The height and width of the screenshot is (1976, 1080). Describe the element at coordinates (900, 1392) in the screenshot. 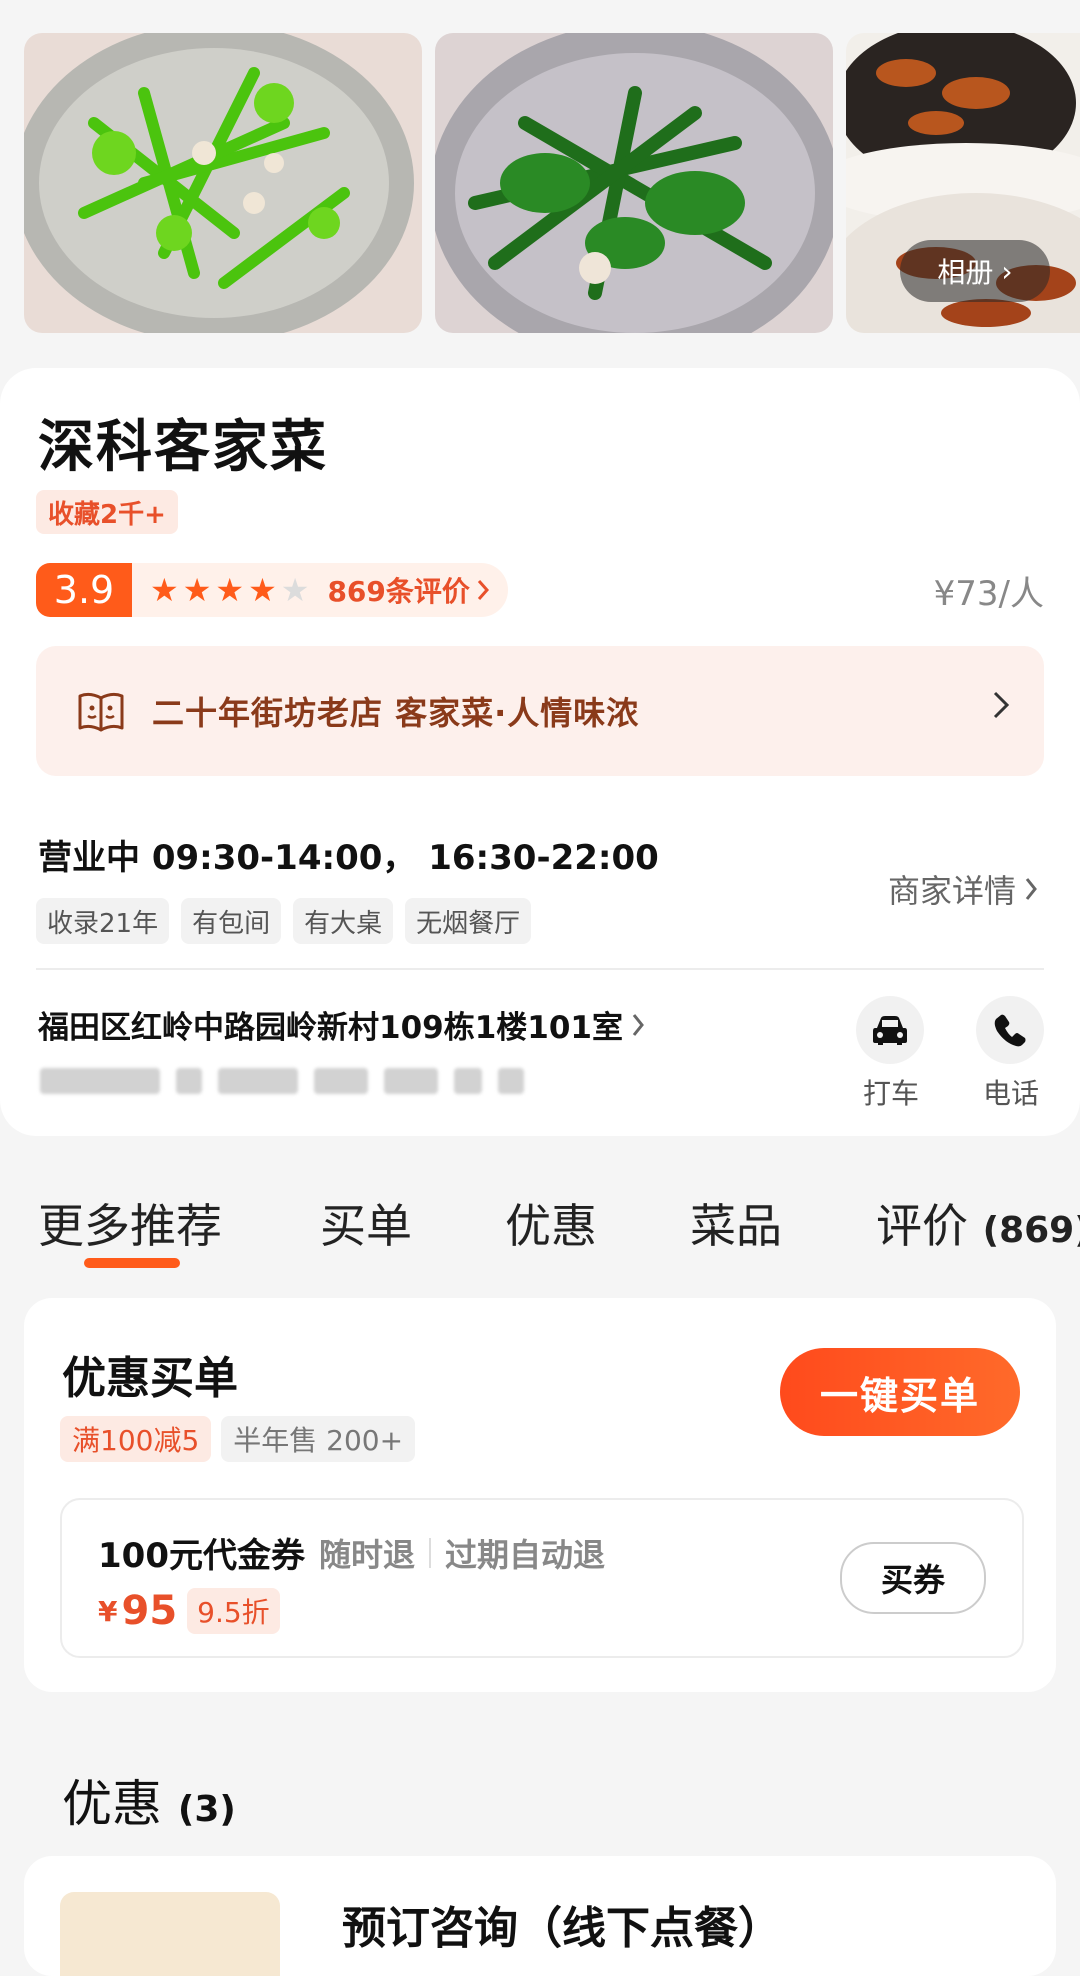

I see `one-click-pay-button: 一键买单` at that location.